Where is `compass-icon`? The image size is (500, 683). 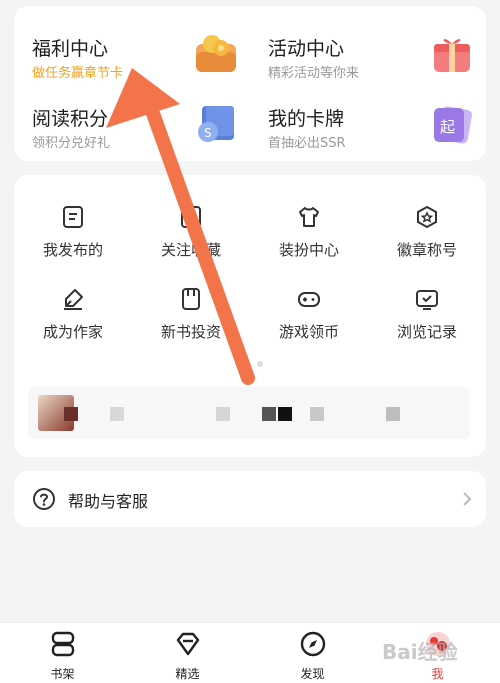 compass-icon is located at coordinates (313, 644).